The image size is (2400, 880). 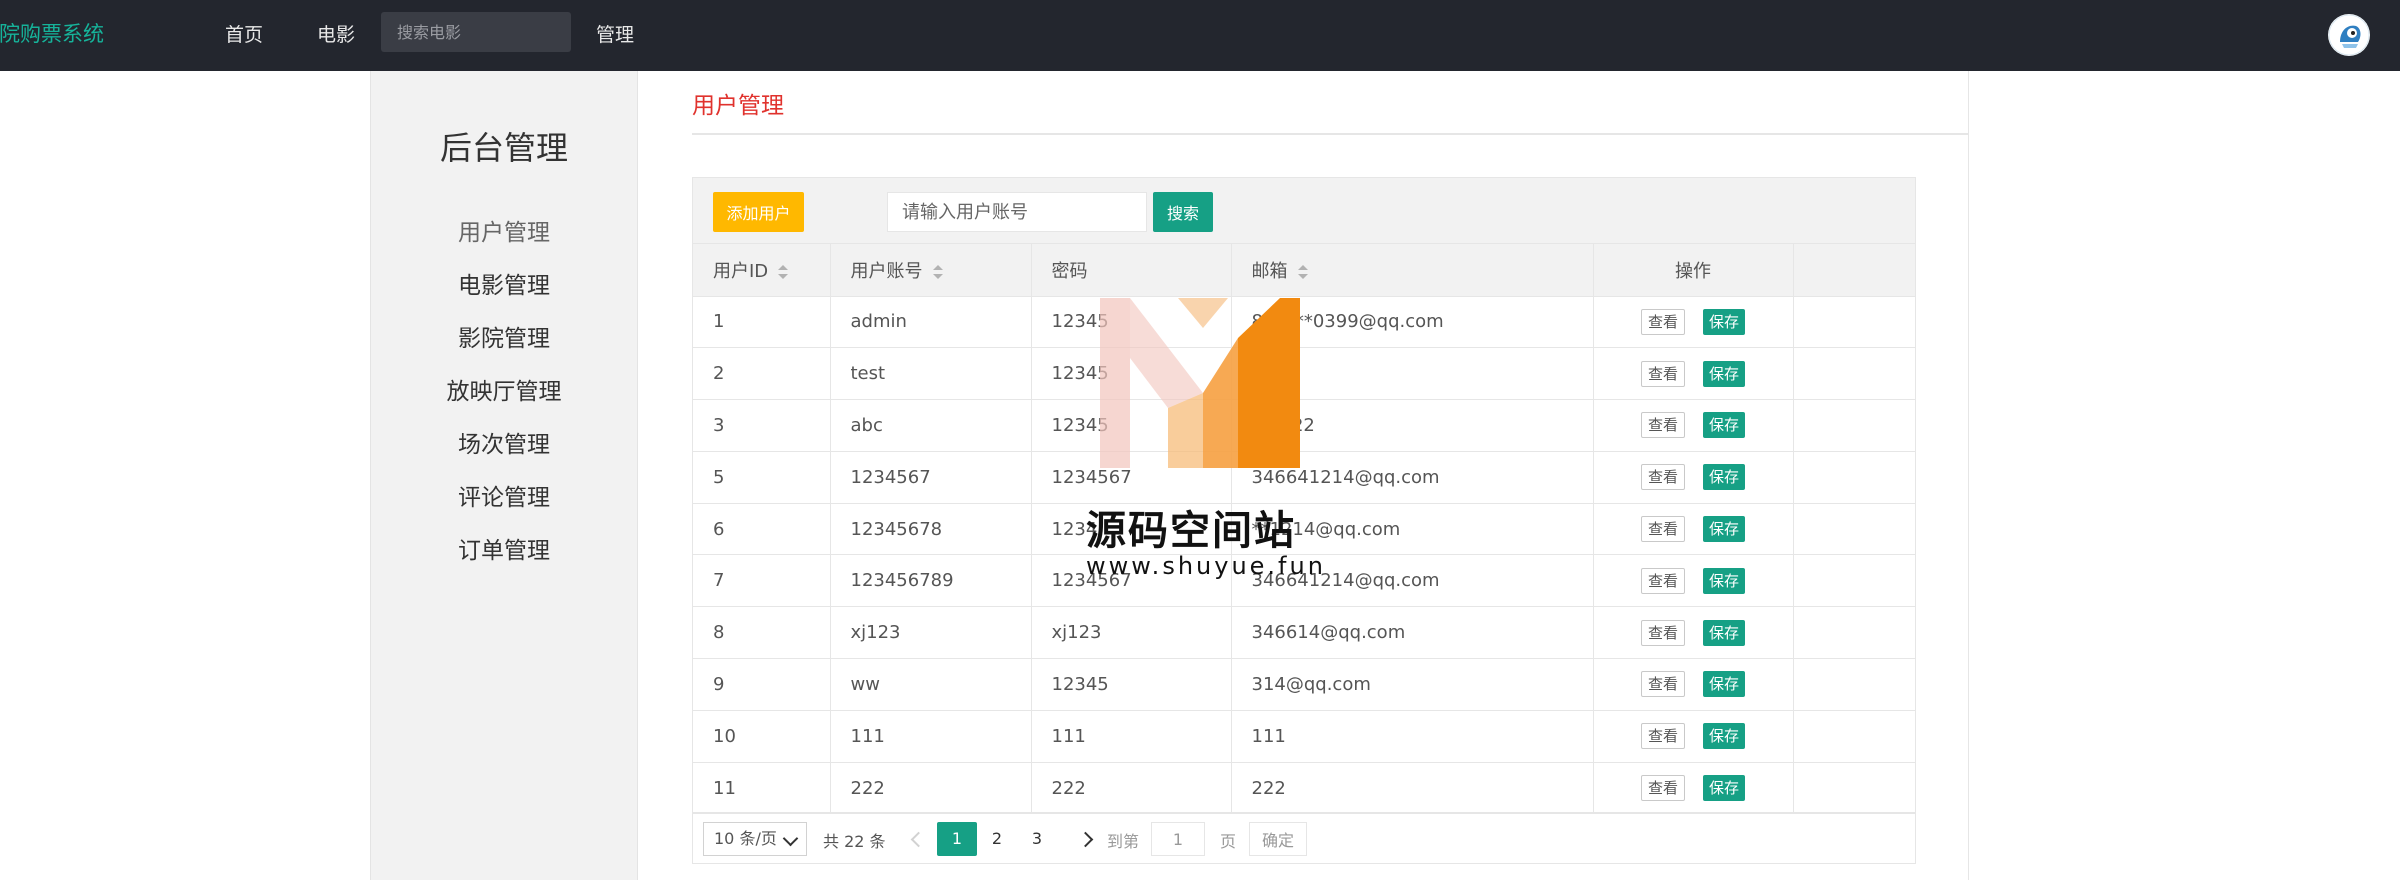 I want to click on user-avatar, so click(x=2349, y=35).